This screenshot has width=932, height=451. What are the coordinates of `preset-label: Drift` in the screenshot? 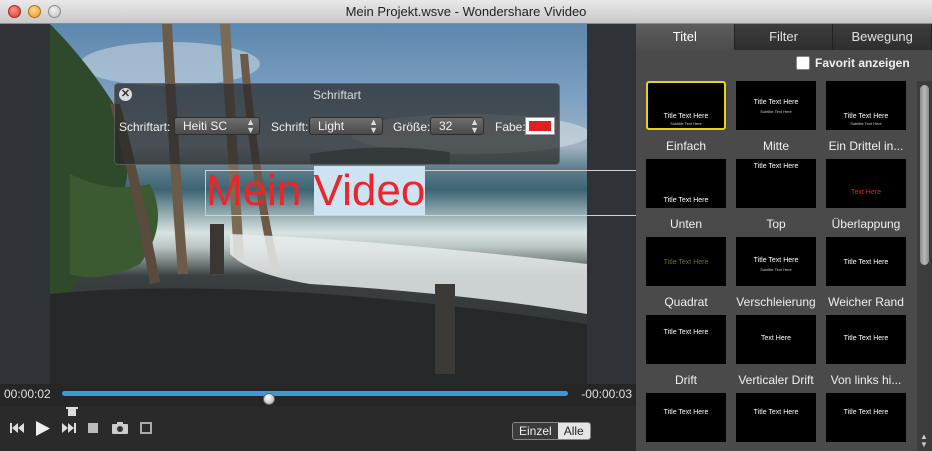 It's located at (686, 380).